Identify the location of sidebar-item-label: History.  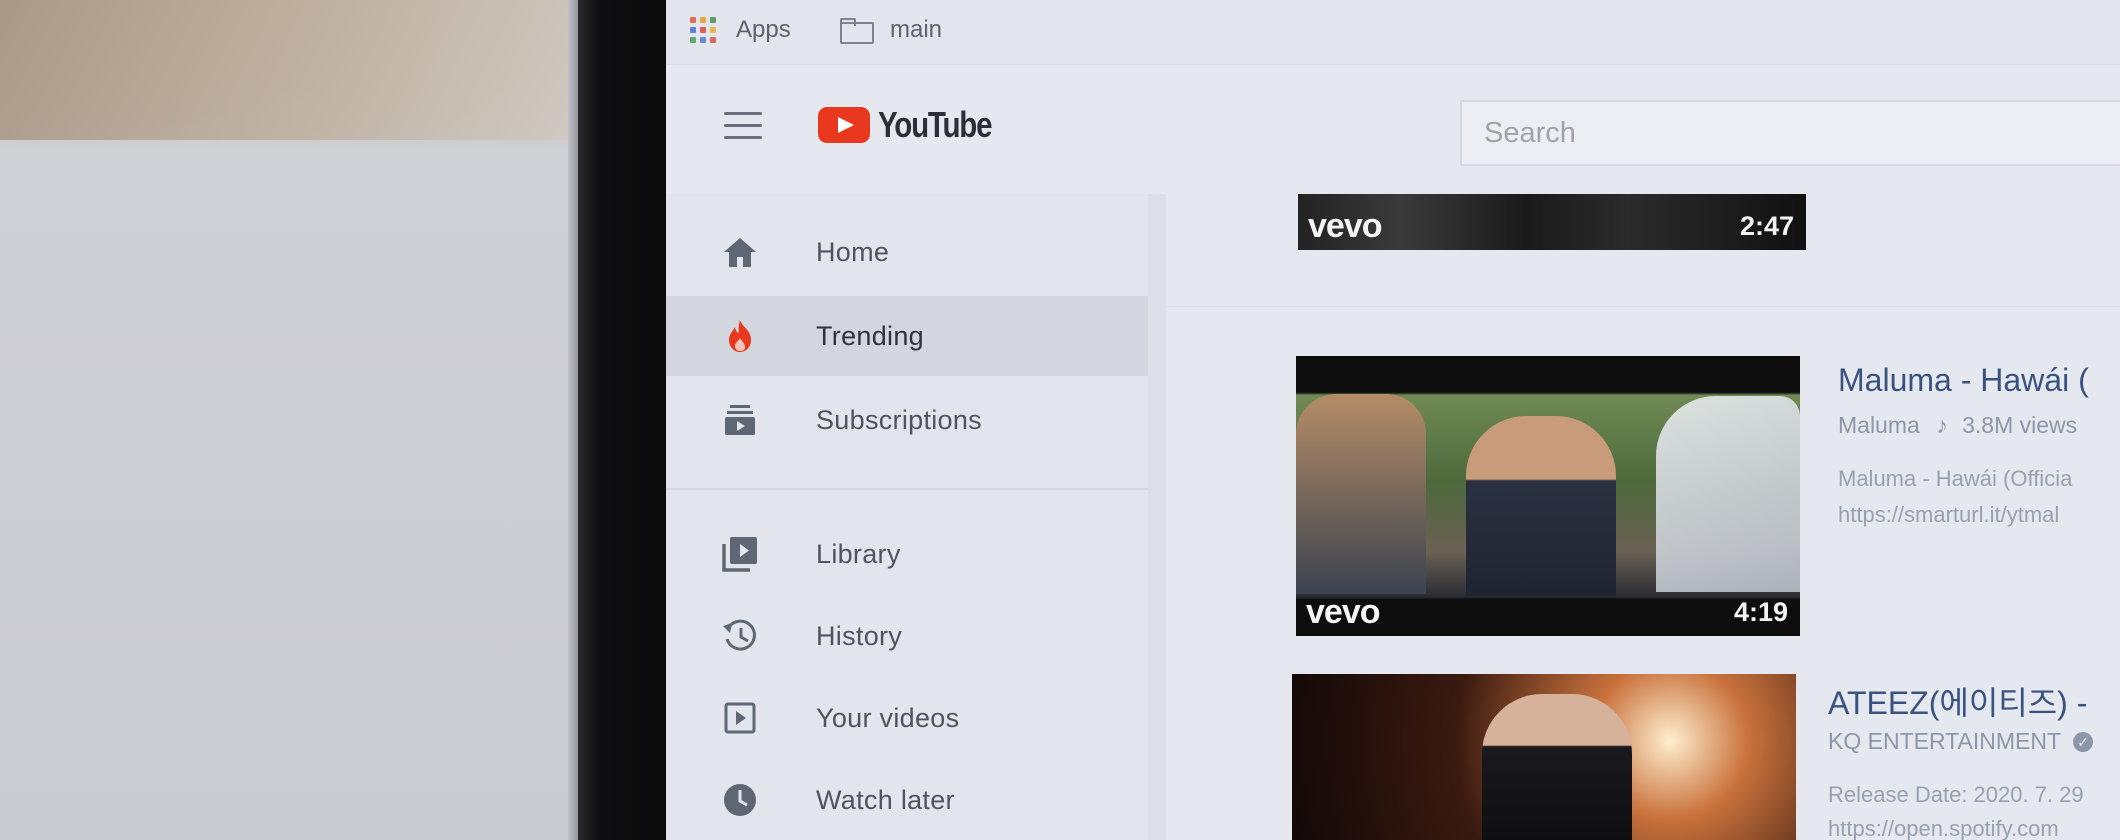
(859, 635).